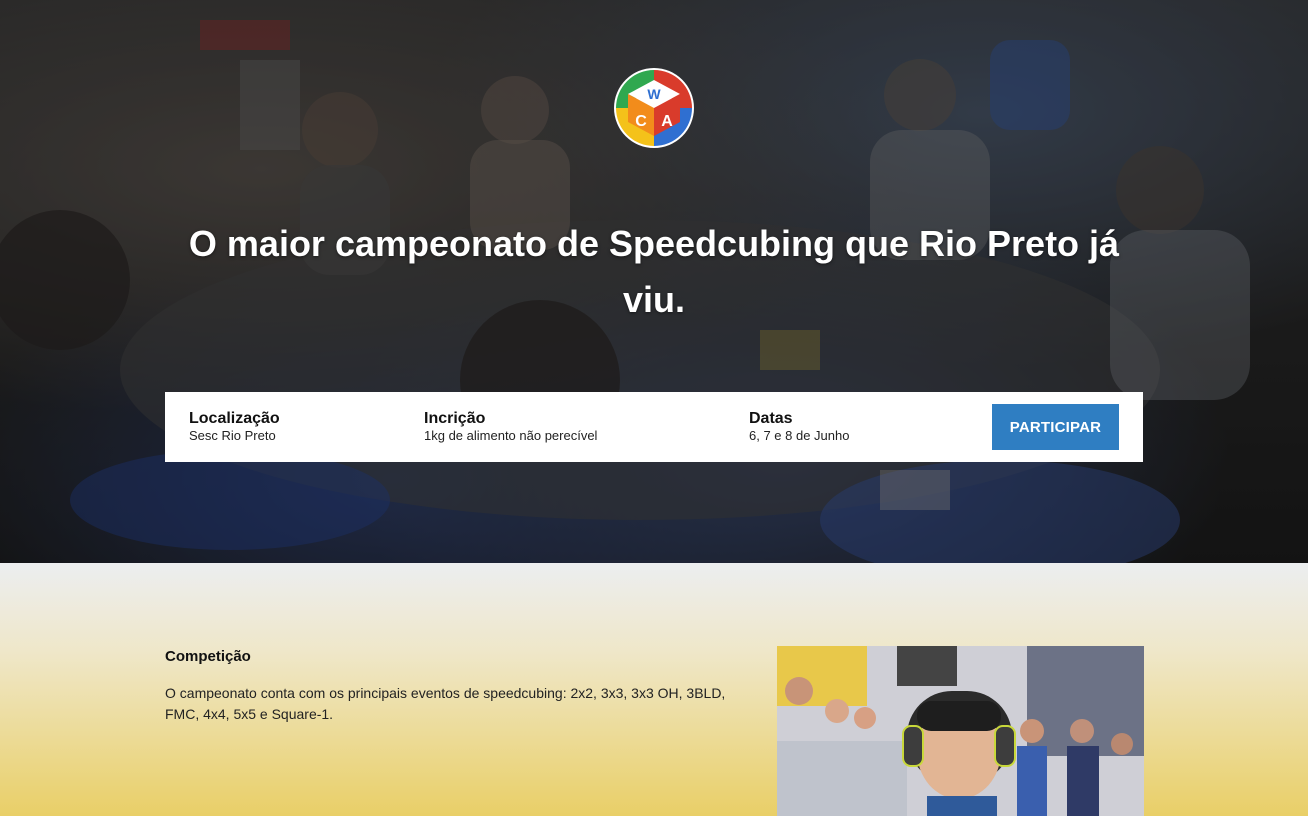  Describe the element at coordinates (960, 731) in the screenshot. I see `competition-photo` at that location.